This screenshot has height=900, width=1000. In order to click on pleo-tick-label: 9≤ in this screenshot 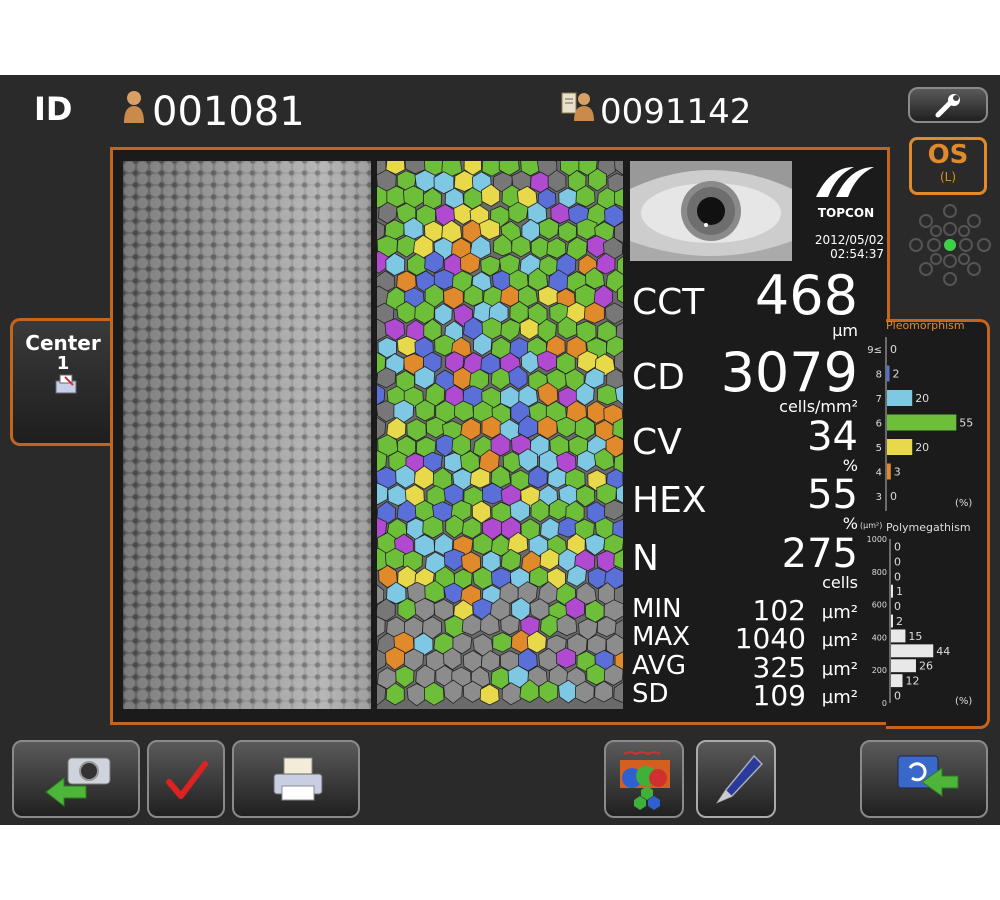, I will do `click(874, 350)`.